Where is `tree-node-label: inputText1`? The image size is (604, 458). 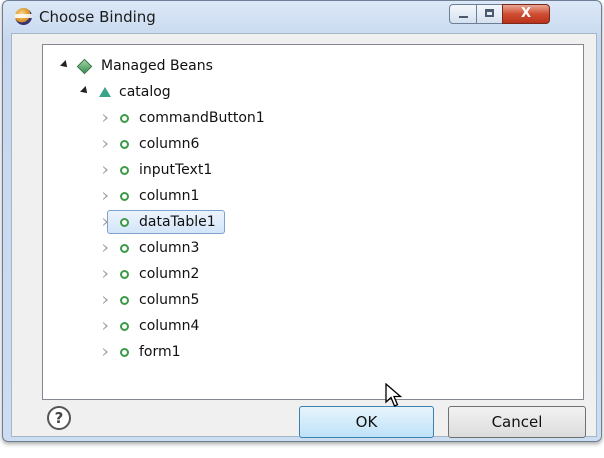 tree-node-label: inputText1 is located at coordinates (176, 170).